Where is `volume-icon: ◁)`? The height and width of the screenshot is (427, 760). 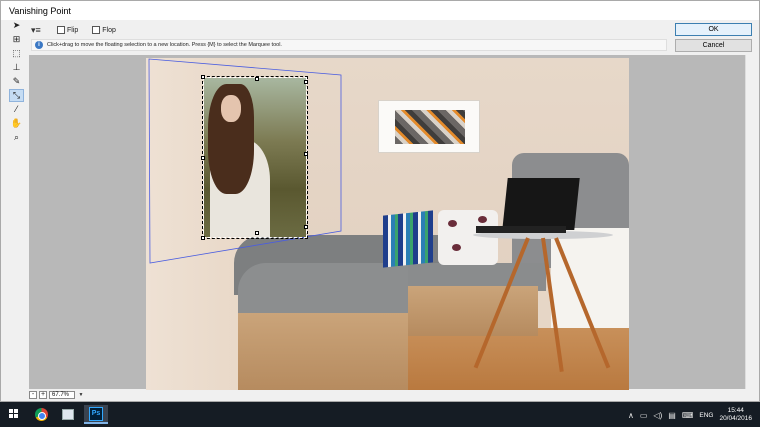
volume-icon: ◁) is located at coordinates (657, 415).